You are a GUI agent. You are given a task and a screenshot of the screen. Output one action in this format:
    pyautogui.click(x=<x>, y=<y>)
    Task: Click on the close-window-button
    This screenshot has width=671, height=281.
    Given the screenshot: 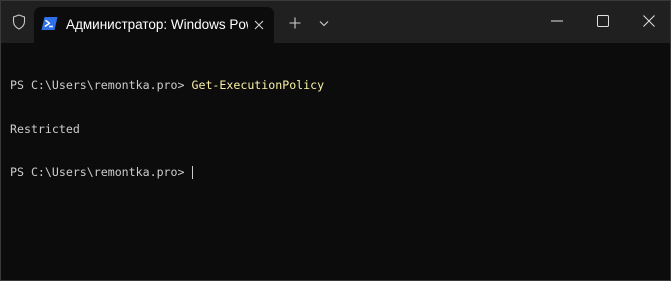 What is the action you would take?
    pyautogui.click(x=648, y=21)
    